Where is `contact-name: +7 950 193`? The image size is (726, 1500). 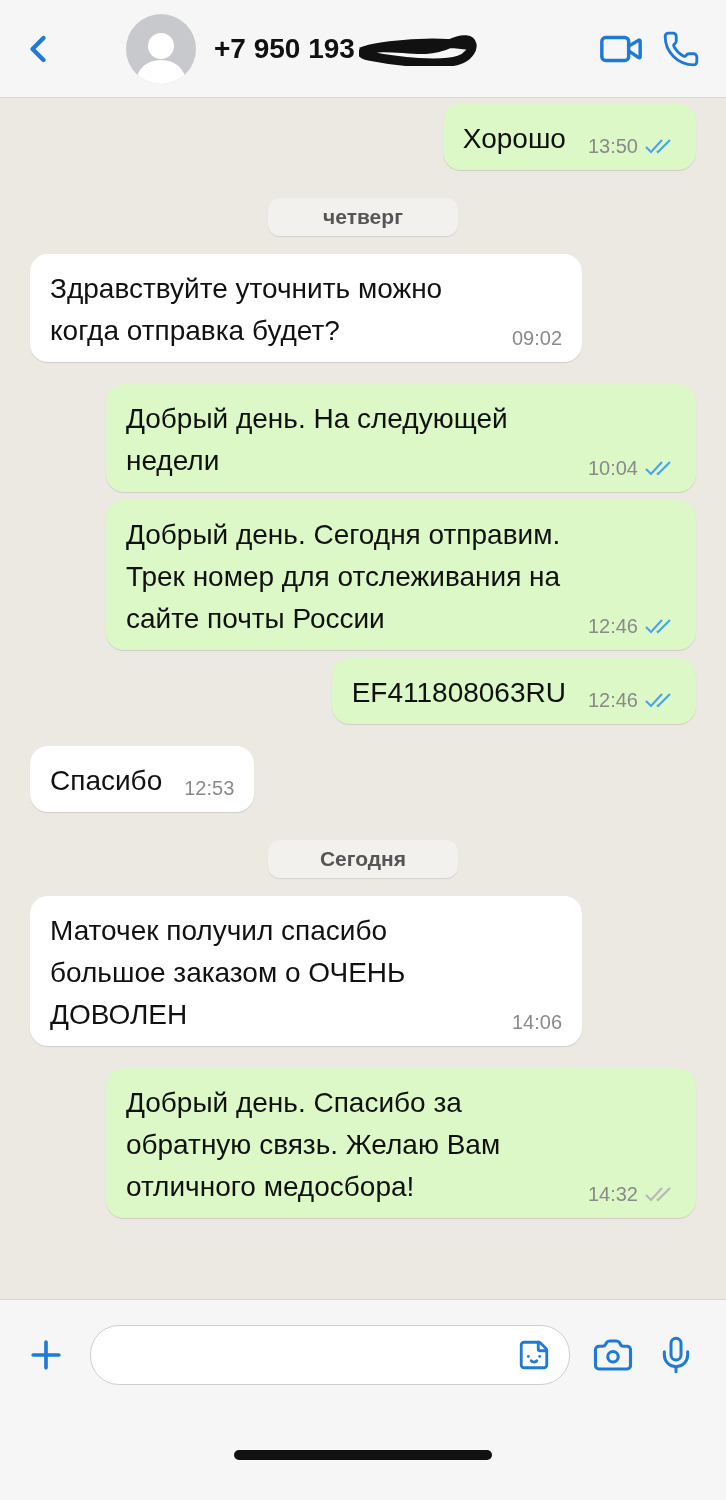
contact-name: +7 950 193 is located at coordinates (284, 48).